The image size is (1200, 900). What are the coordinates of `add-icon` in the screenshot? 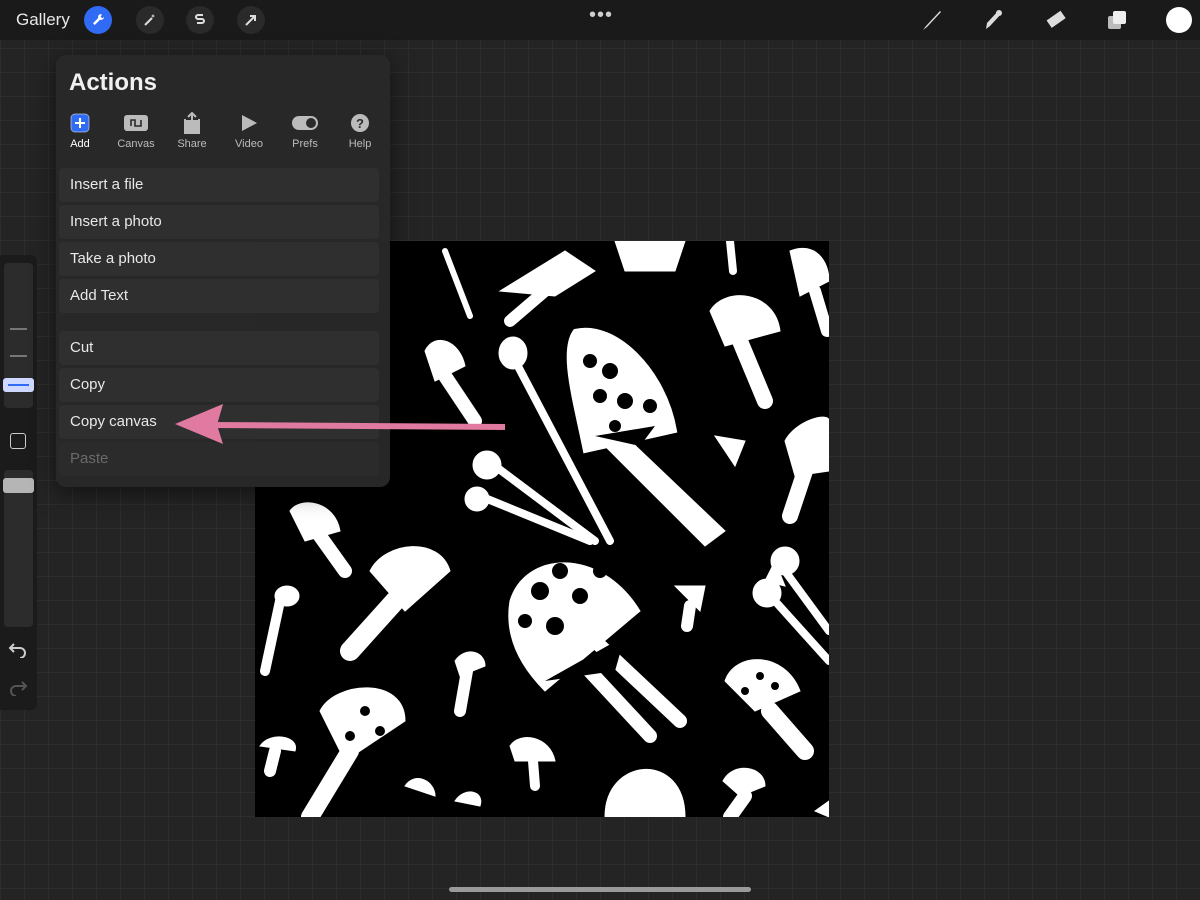 It's located at (80, 123).